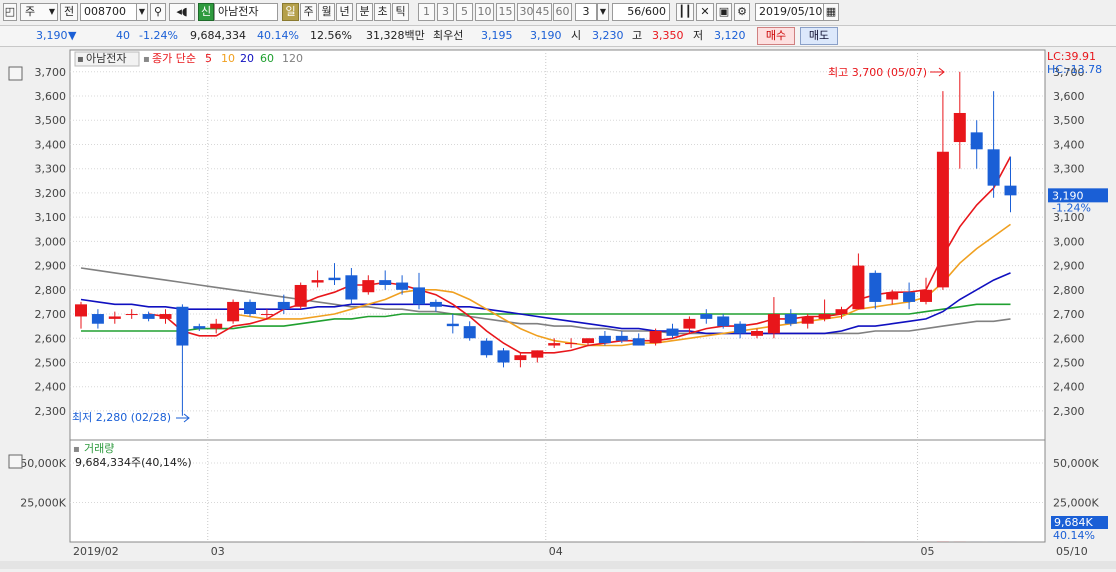 This screenshot has height=572, width=1116. I want to click on date-input: 2019/05/10, so click(790, 12).